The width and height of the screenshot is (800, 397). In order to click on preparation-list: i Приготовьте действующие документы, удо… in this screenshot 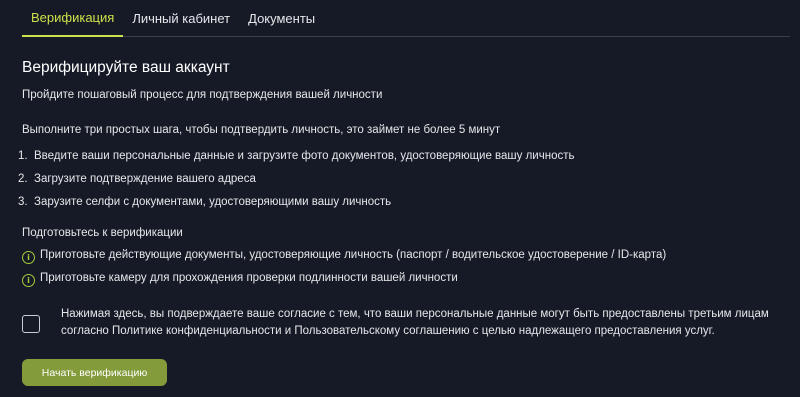, I will do `click(344, 272)`.